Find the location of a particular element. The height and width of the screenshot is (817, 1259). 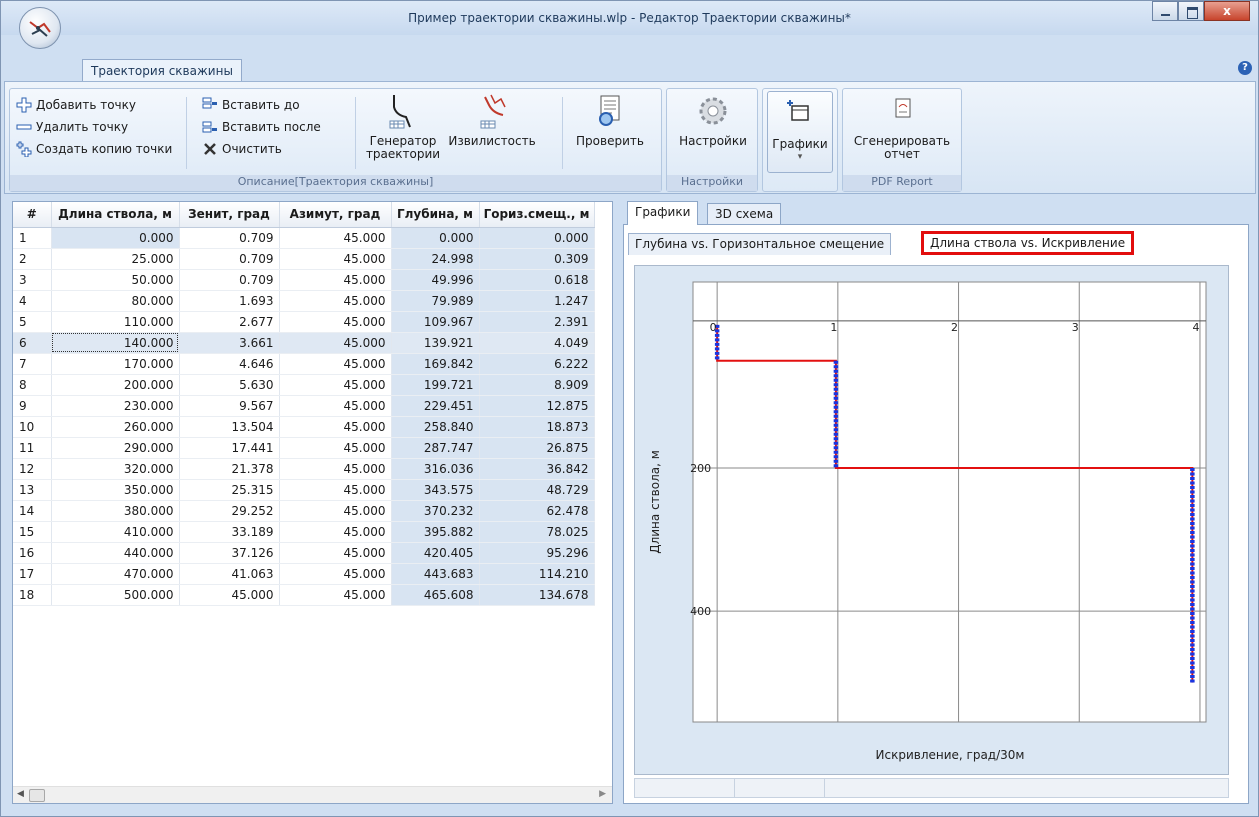

table-cell: 134.678 is located at coordinates (537, 595).